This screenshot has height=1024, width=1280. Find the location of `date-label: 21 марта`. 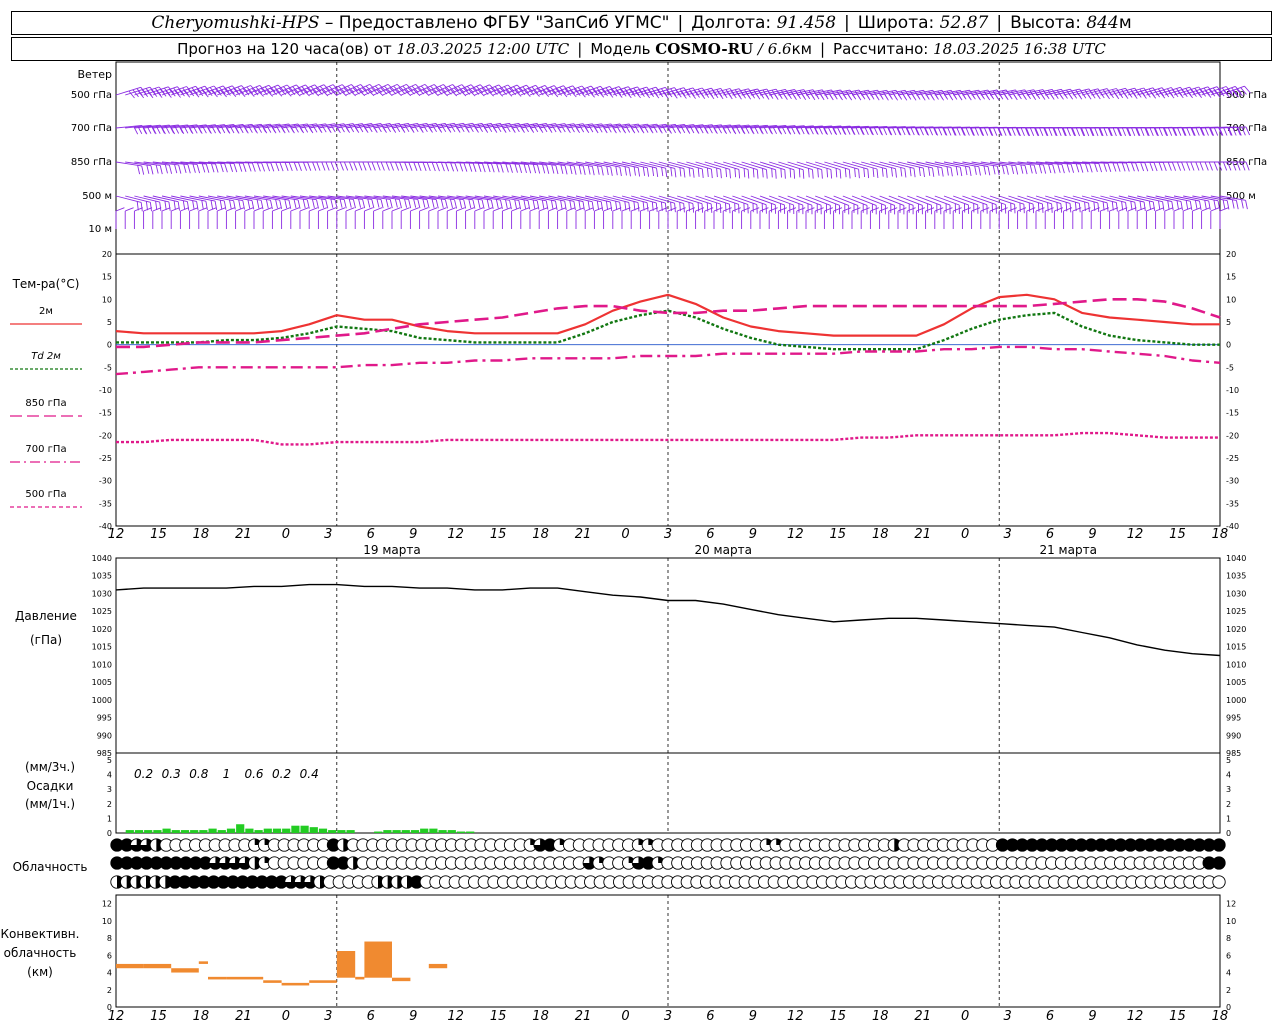

date-label: 21 марта is located at coordinates (1067, 550).